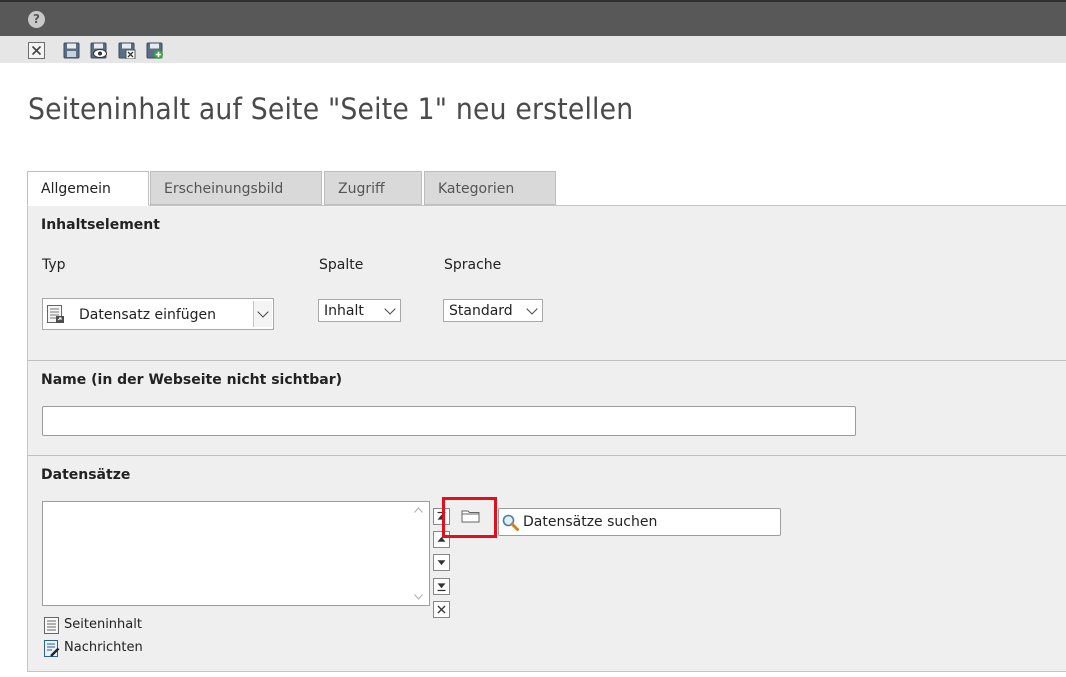  Describe the element at coordinates (510, 522) in the screenshot. I see `search-icon` at that location.